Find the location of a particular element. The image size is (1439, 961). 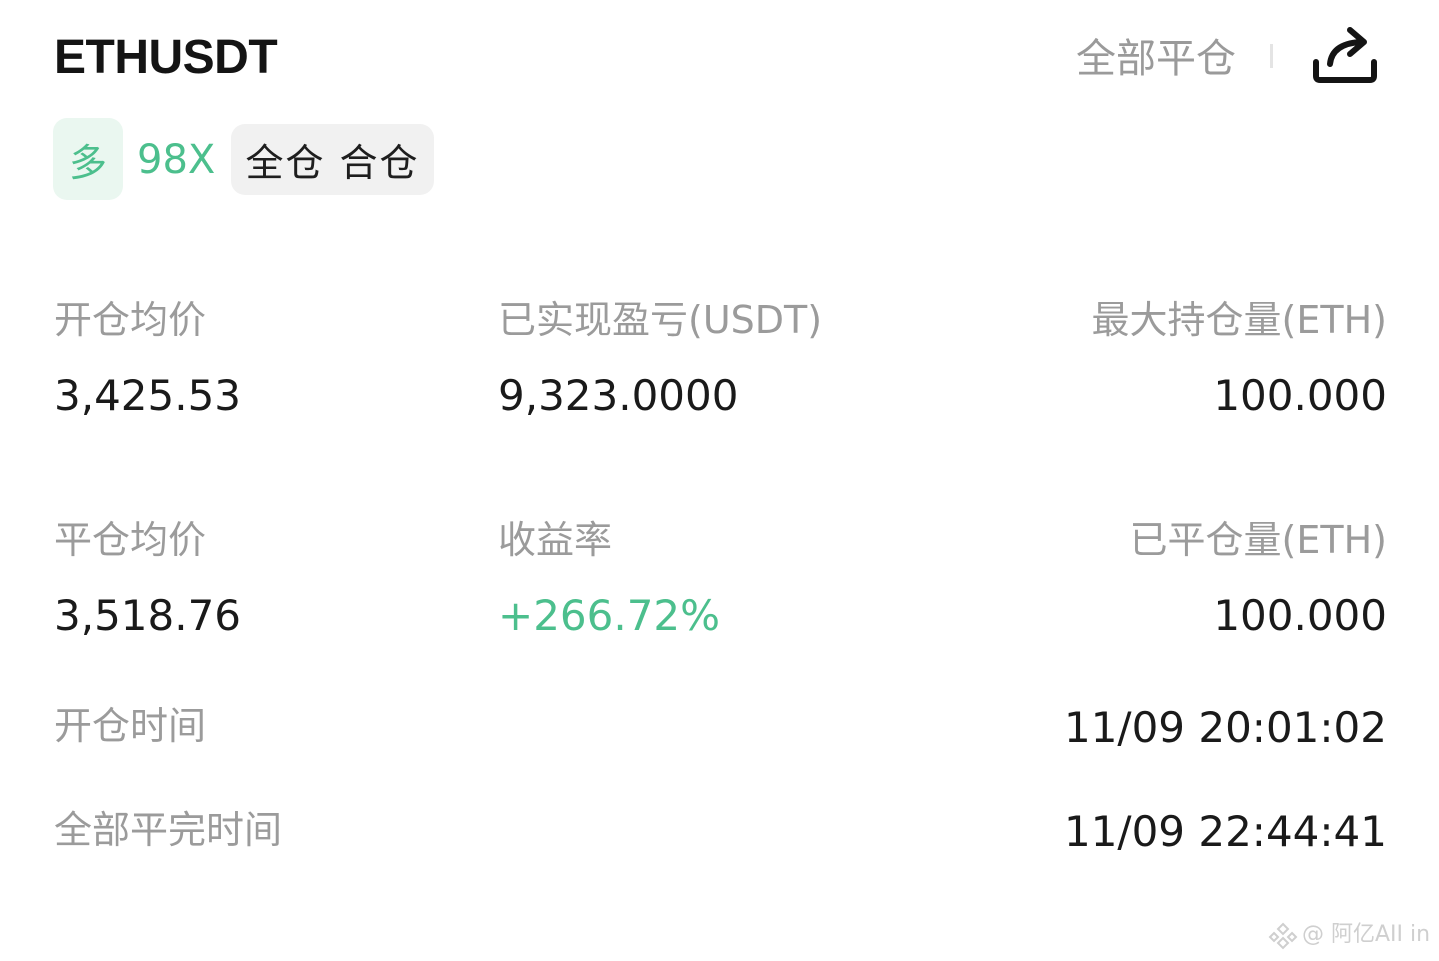

close-all-time-value: 11/09 22:44:41 is located at coordinates (1225, 831).